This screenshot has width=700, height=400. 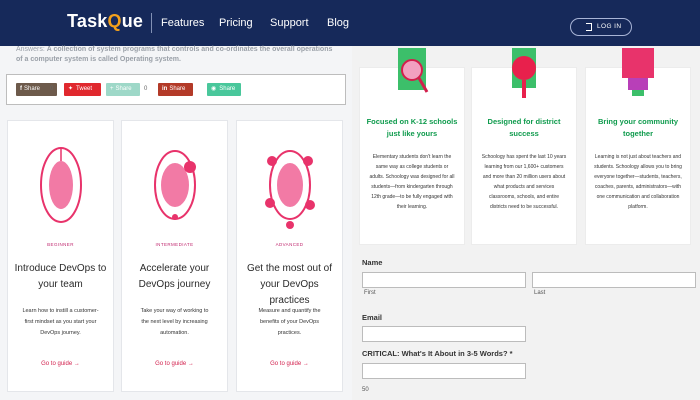 What do you see at coordinates (338, 23) in the screenshot?
I see `nav-blog: Blog` at bounding box center [338, 23].